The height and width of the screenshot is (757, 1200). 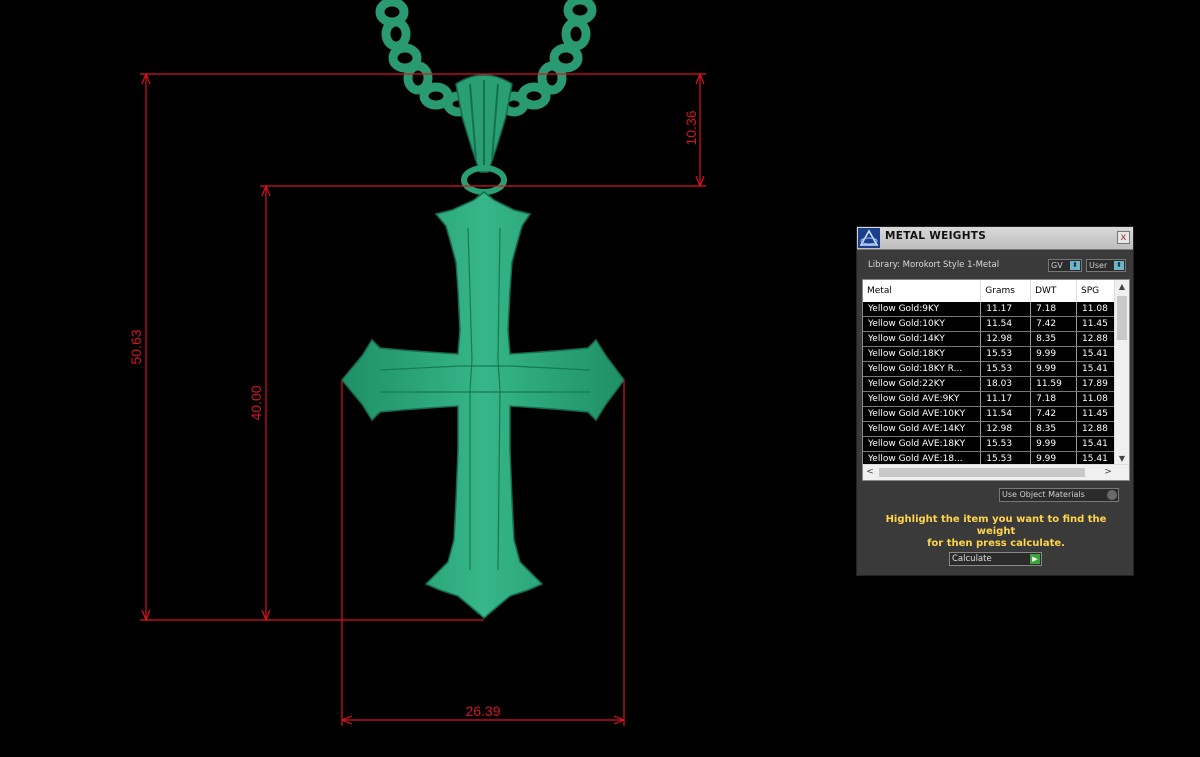 I want to click on play-icon: ▶, so click(x=1035, y=559).